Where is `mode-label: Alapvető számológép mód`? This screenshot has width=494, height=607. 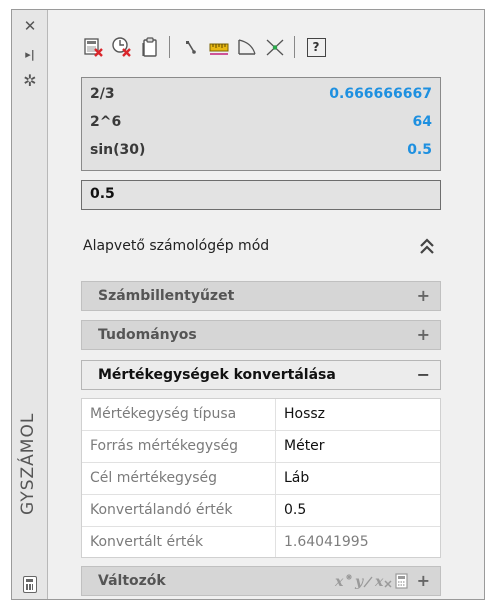
mode-label: Alapvető számológép mód is located at coordinates (176, 246).